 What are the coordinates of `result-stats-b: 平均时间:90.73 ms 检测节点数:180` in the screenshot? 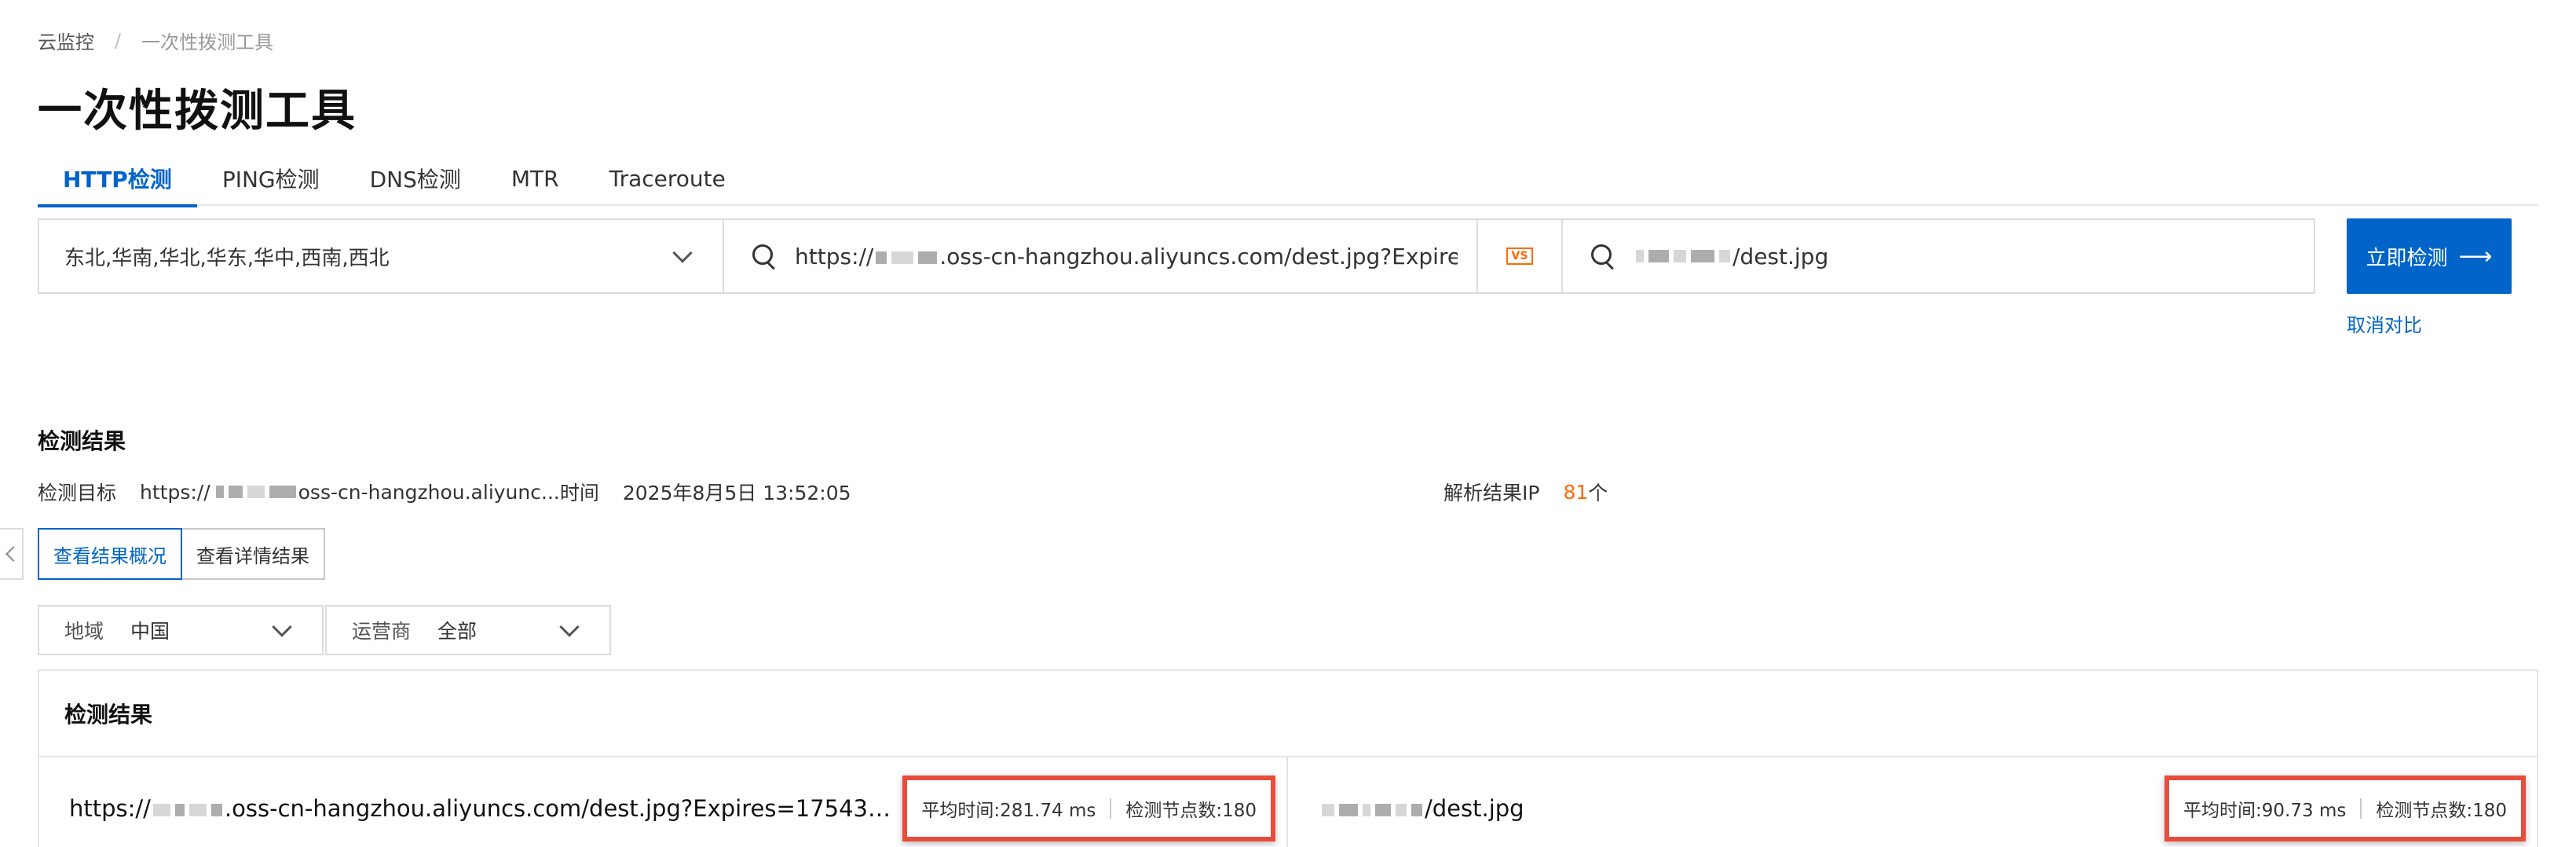 It's located at (2345, 809).